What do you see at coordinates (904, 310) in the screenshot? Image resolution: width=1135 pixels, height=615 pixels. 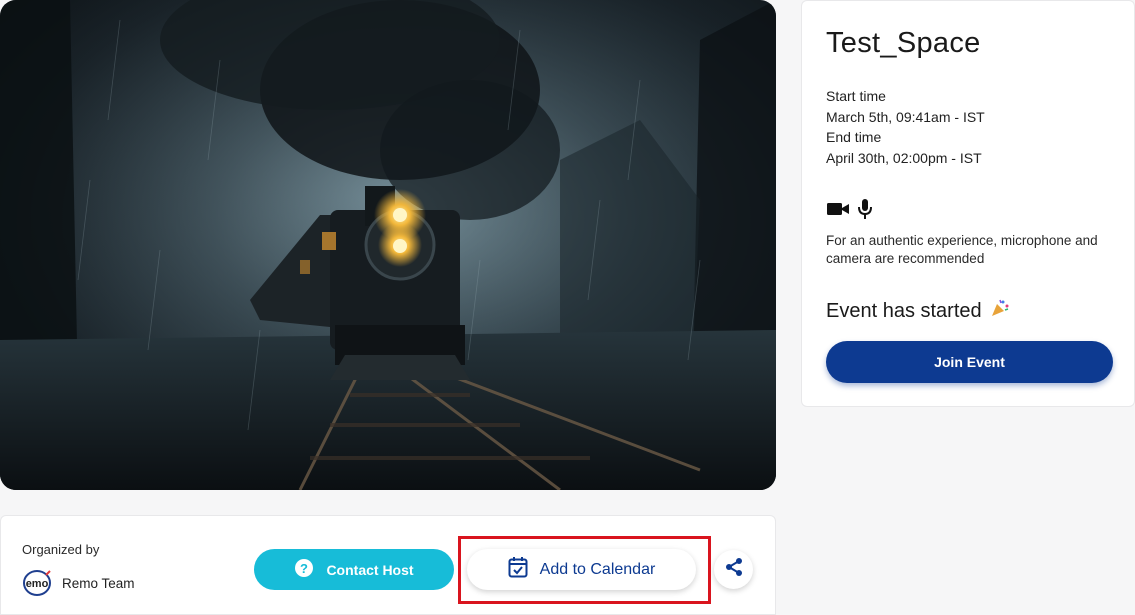 I see `event-status-text: Event has started` at bounding box center [904, 310].